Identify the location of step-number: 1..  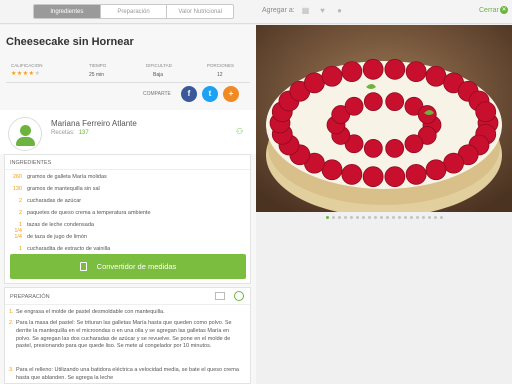
(11, 312).